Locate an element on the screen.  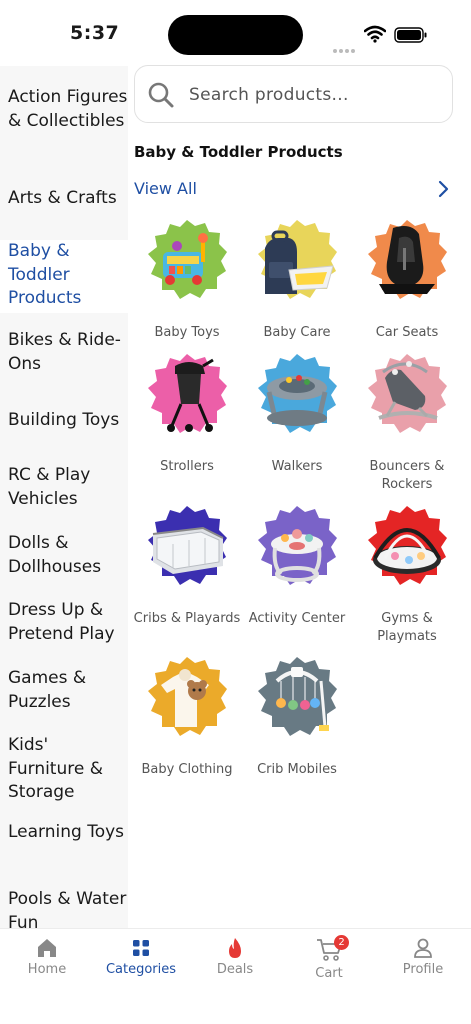
category-label: Strollers is located at coordinates (187, 466).